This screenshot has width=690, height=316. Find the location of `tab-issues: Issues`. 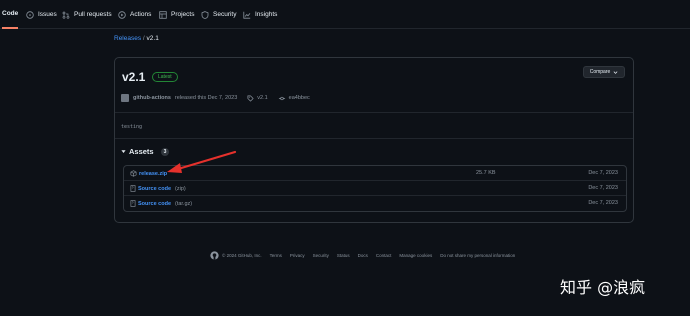

tab-issues: Issues is located at coordinates (41, 14).